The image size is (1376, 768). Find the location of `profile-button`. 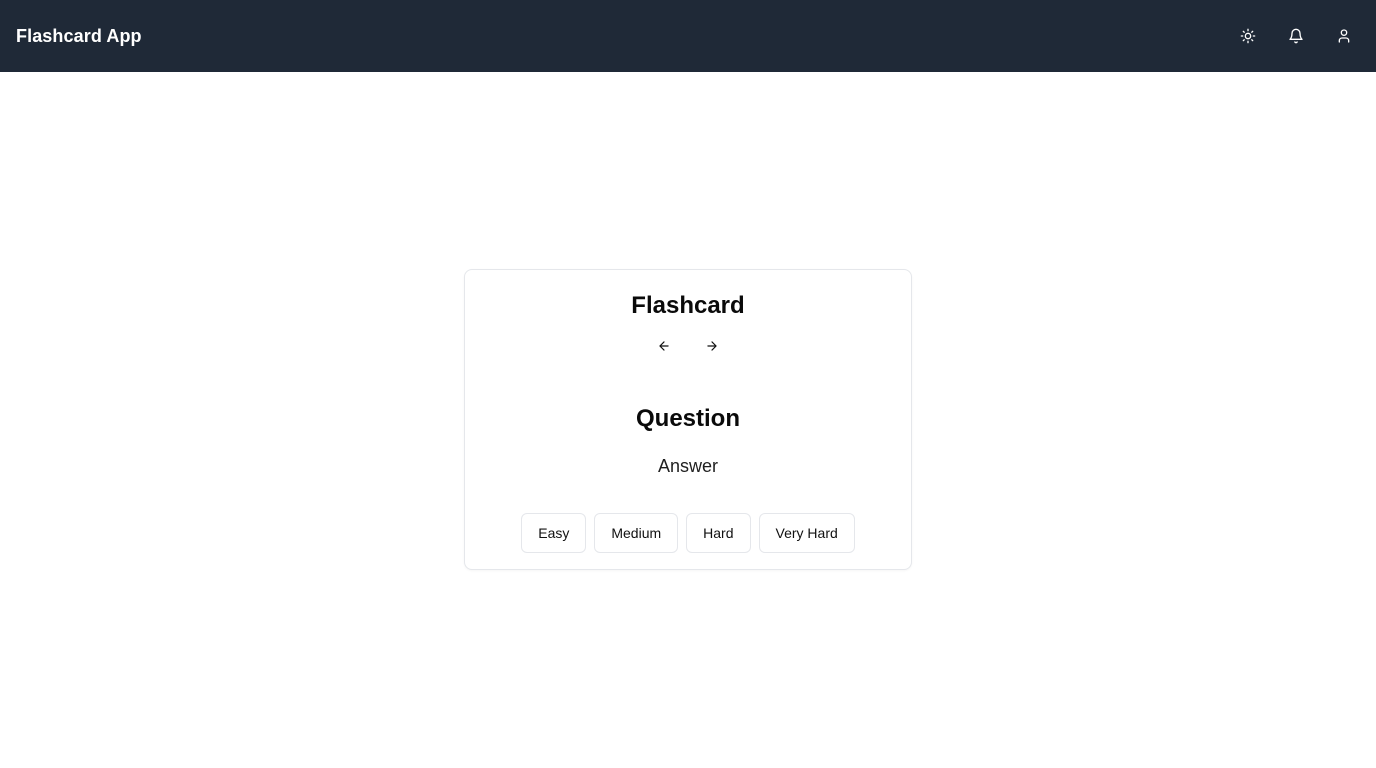

profile-button is located at coordinates (1344, 36).